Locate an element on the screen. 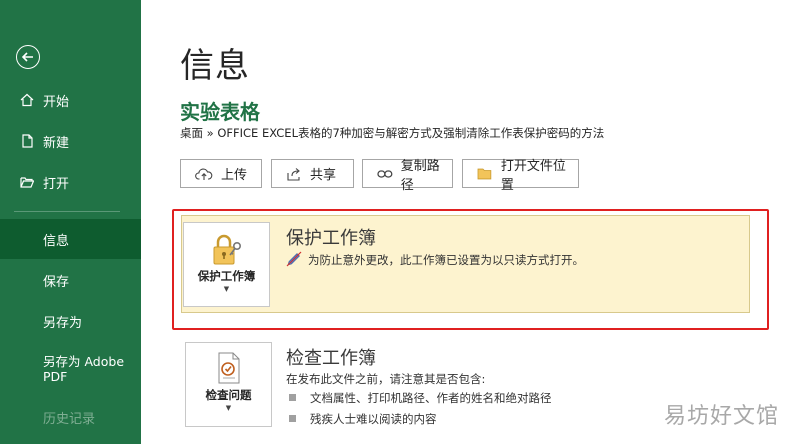  nav-open: 打开 is located at coordinates (70, 182).